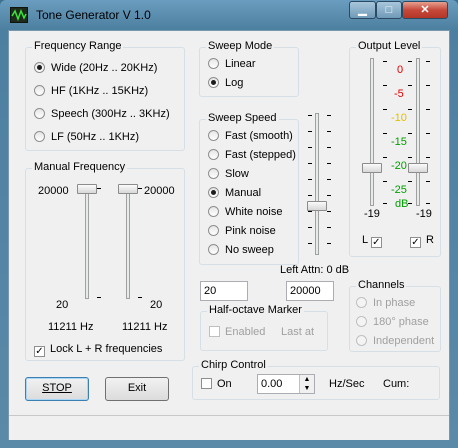 Image resolution: width=458 pixels, height=448 pixels. Describe the element at coordinates (310, 291) in the screenshot. I see `sweep-end-input: 20000` at that location.